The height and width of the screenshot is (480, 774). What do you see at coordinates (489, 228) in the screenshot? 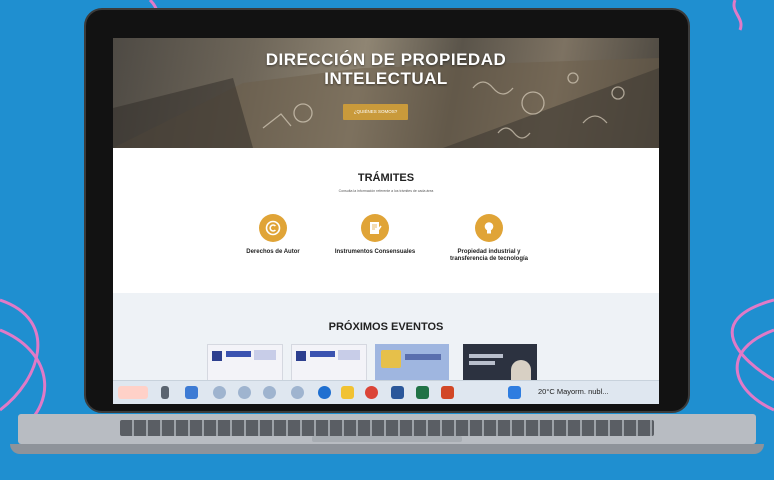
I see `lightbulb-icon` at bounding box center [489, 228].